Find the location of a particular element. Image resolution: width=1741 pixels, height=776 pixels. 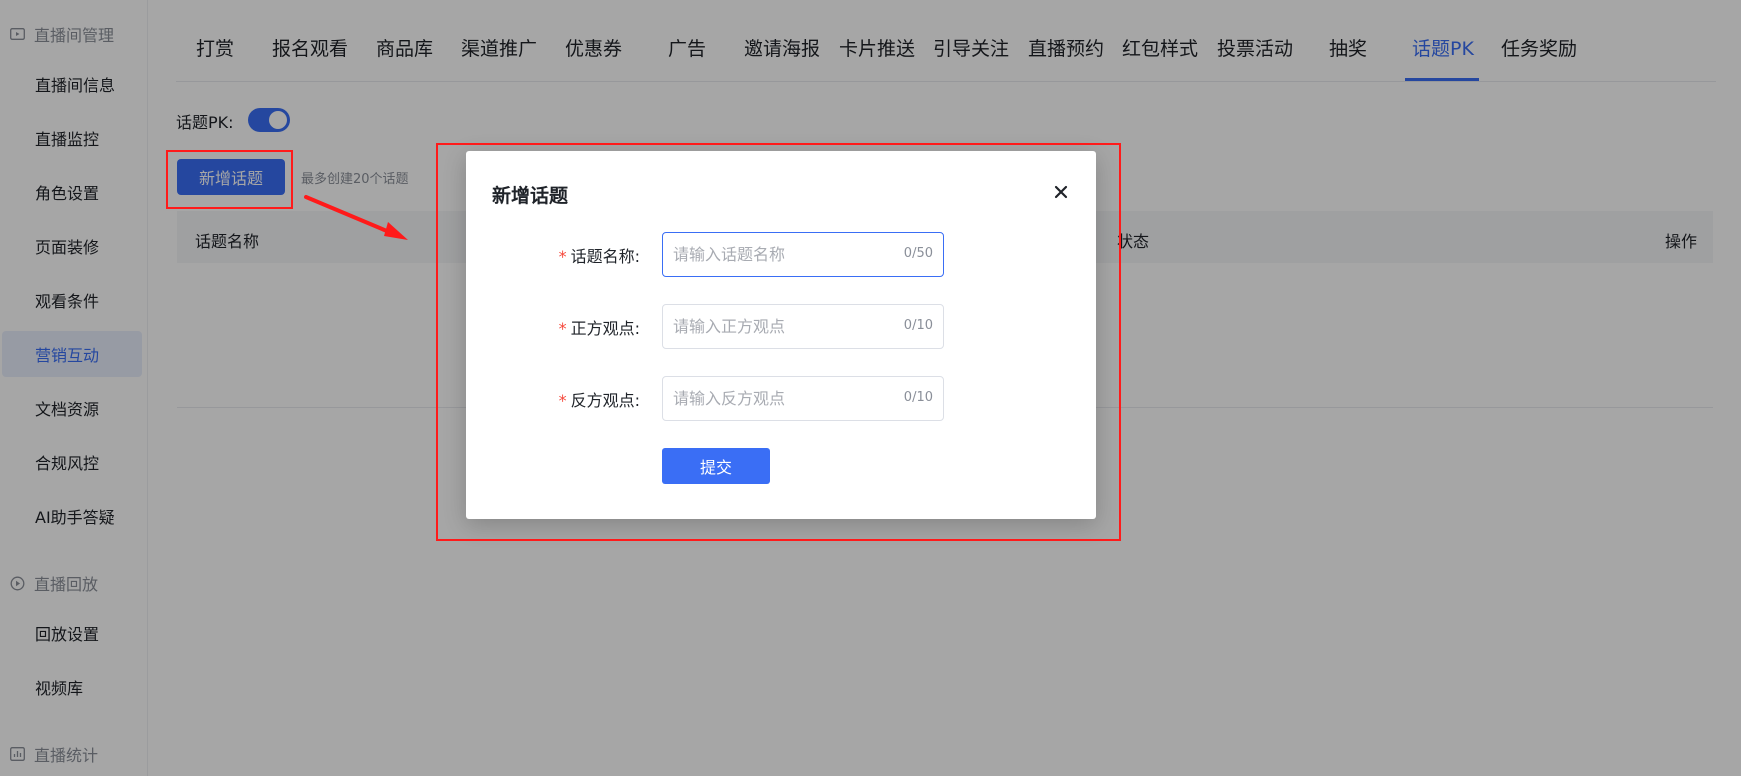

pro-side-field: 0/10 is located at coordinates (803, 326).